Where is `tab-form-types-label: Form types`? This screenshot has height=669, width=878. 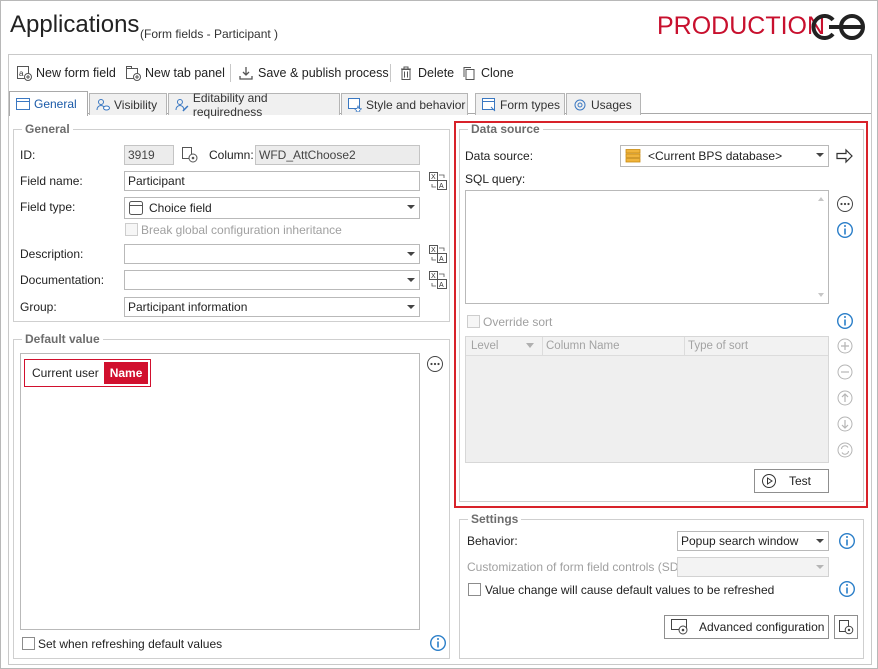
tab-form-types-label: Form types is located at coordinates (530, 104).